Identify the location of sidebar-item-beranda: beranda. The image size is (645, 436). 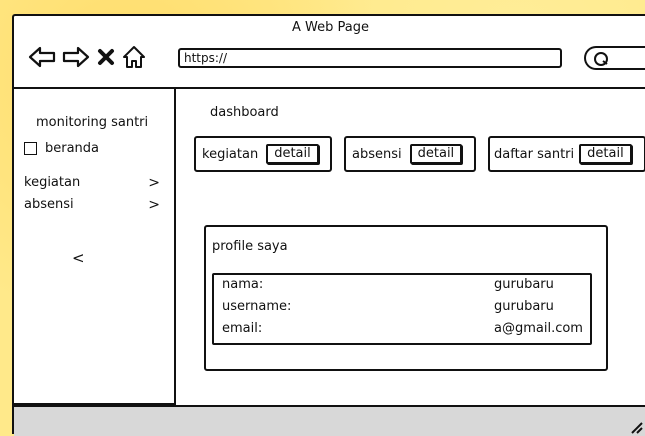
(61, 148).